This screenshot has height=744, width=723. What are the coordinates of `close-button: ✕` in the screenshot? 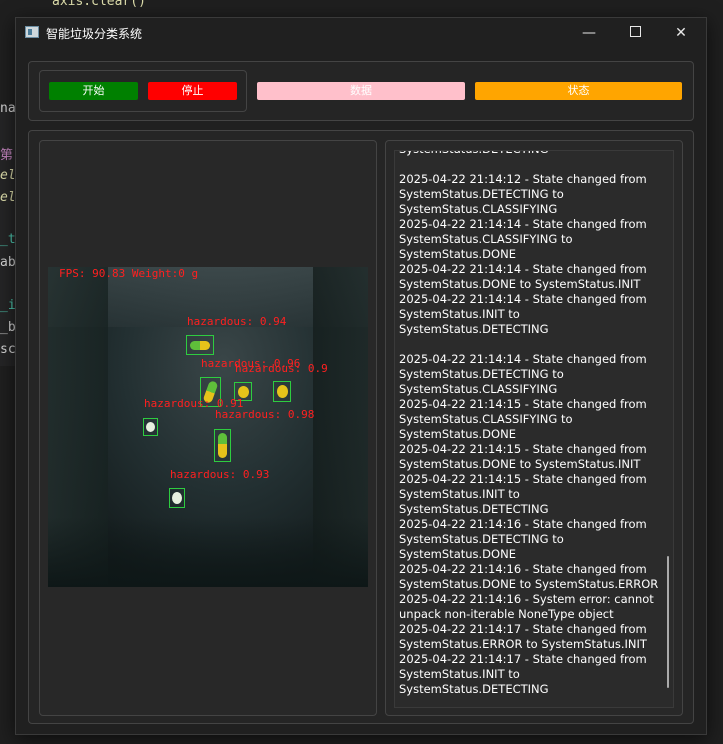 It's located at (681, 33).